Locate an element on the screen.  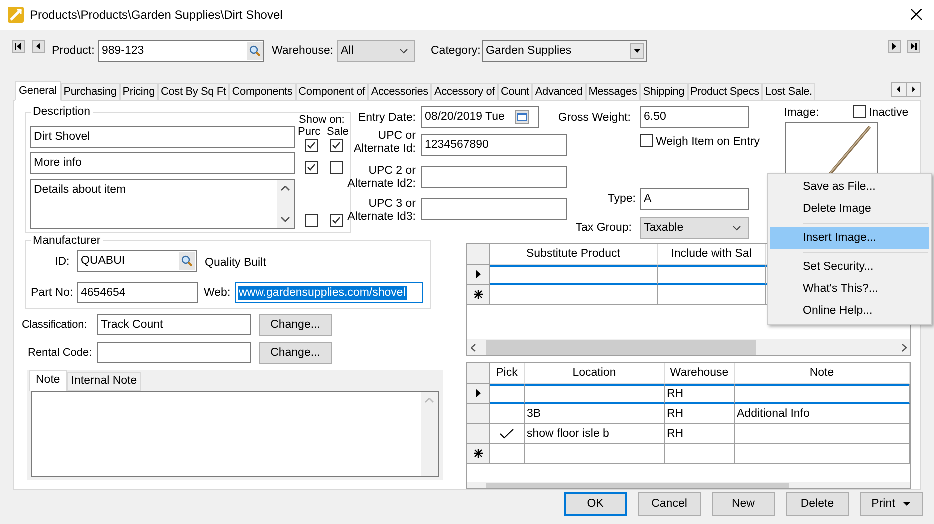
tab: Shipping is located at coordinates (664, 92).